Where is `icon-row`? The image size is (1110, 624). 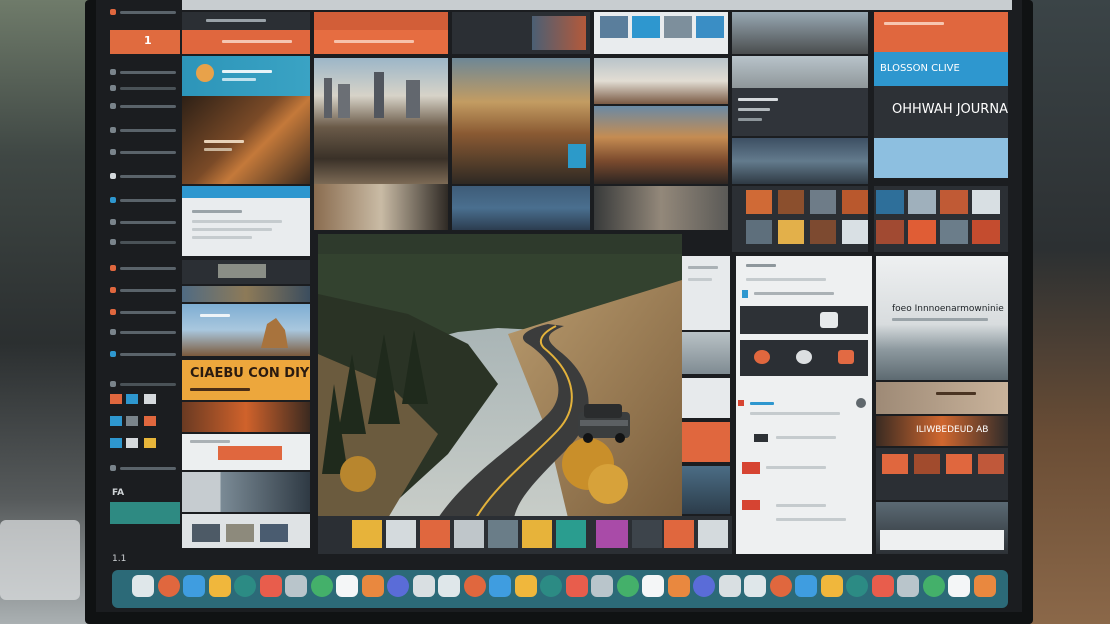 icon-row is located at coordinates (804, 358).